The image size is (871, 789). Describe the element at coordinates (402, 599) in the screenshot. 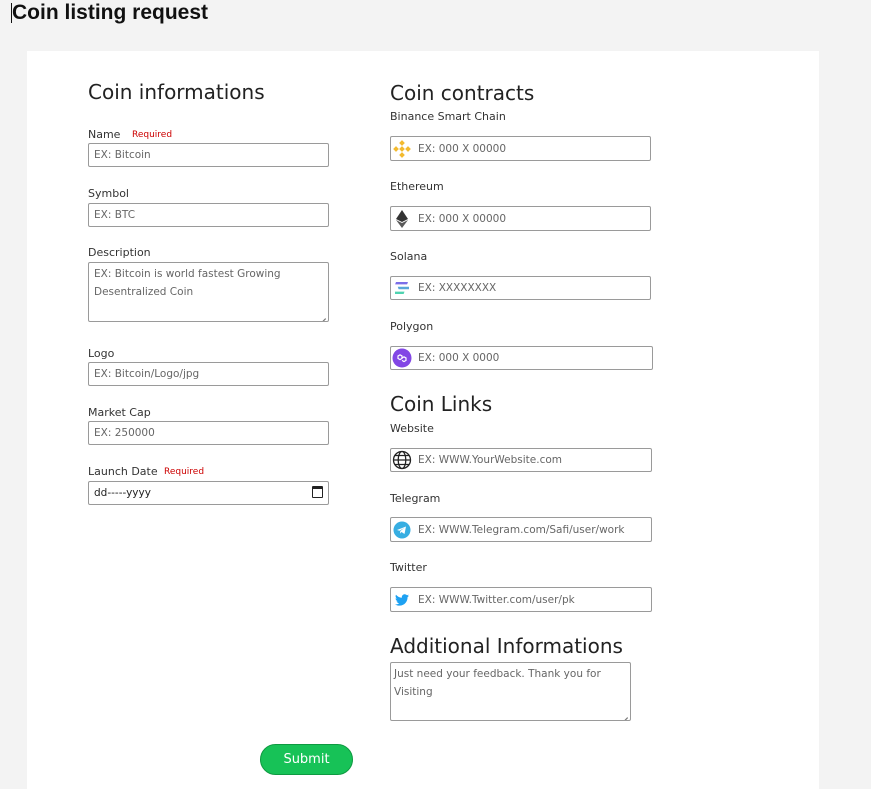

I see `twitter-icon` at that location.